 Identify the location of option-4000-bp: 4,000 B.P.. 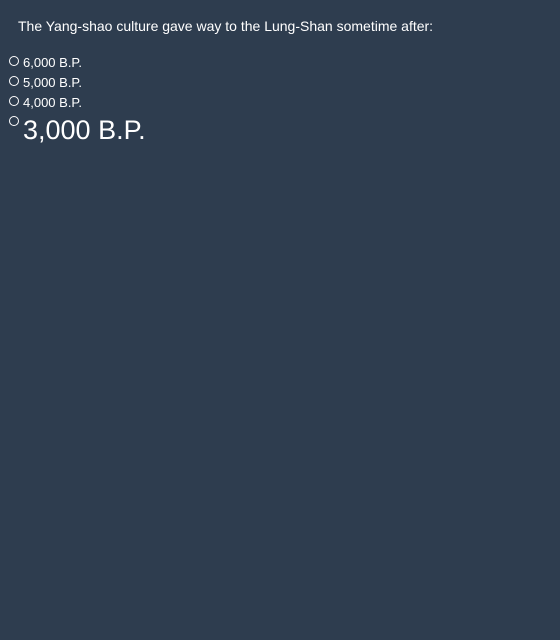
(77, 104).